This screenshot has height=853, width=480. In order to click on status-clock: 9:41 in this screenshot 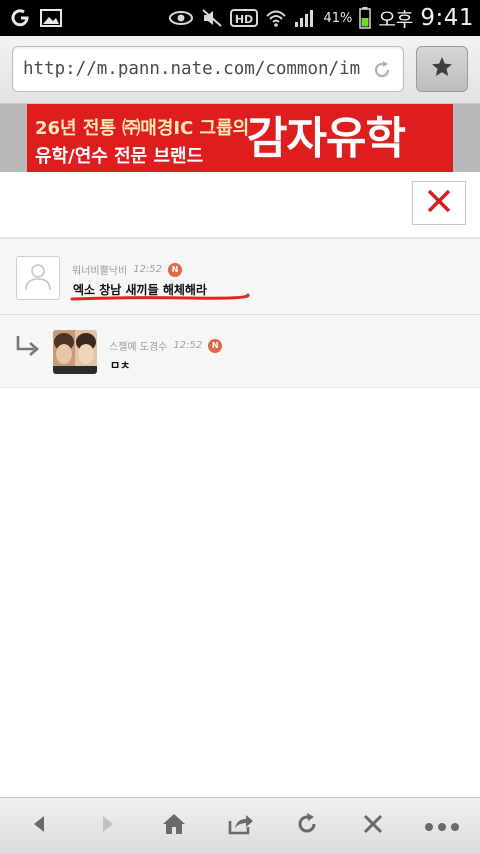, I will do `click(447, 18)`.